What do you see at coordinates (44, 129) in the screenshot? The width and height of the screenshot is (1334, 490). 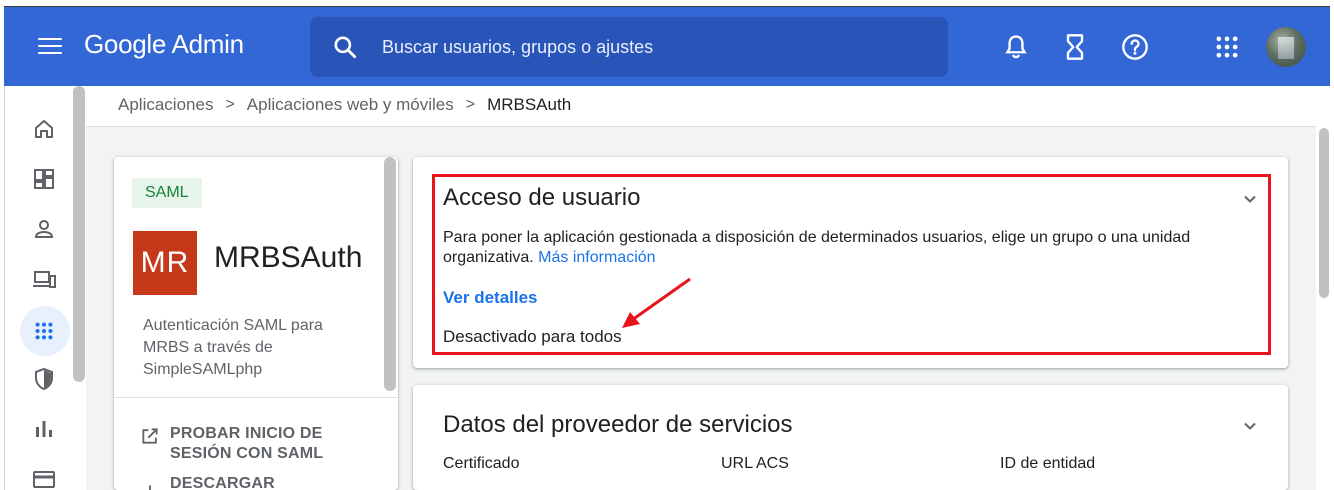 I see `home-icon` at bounding box center [44, 129].